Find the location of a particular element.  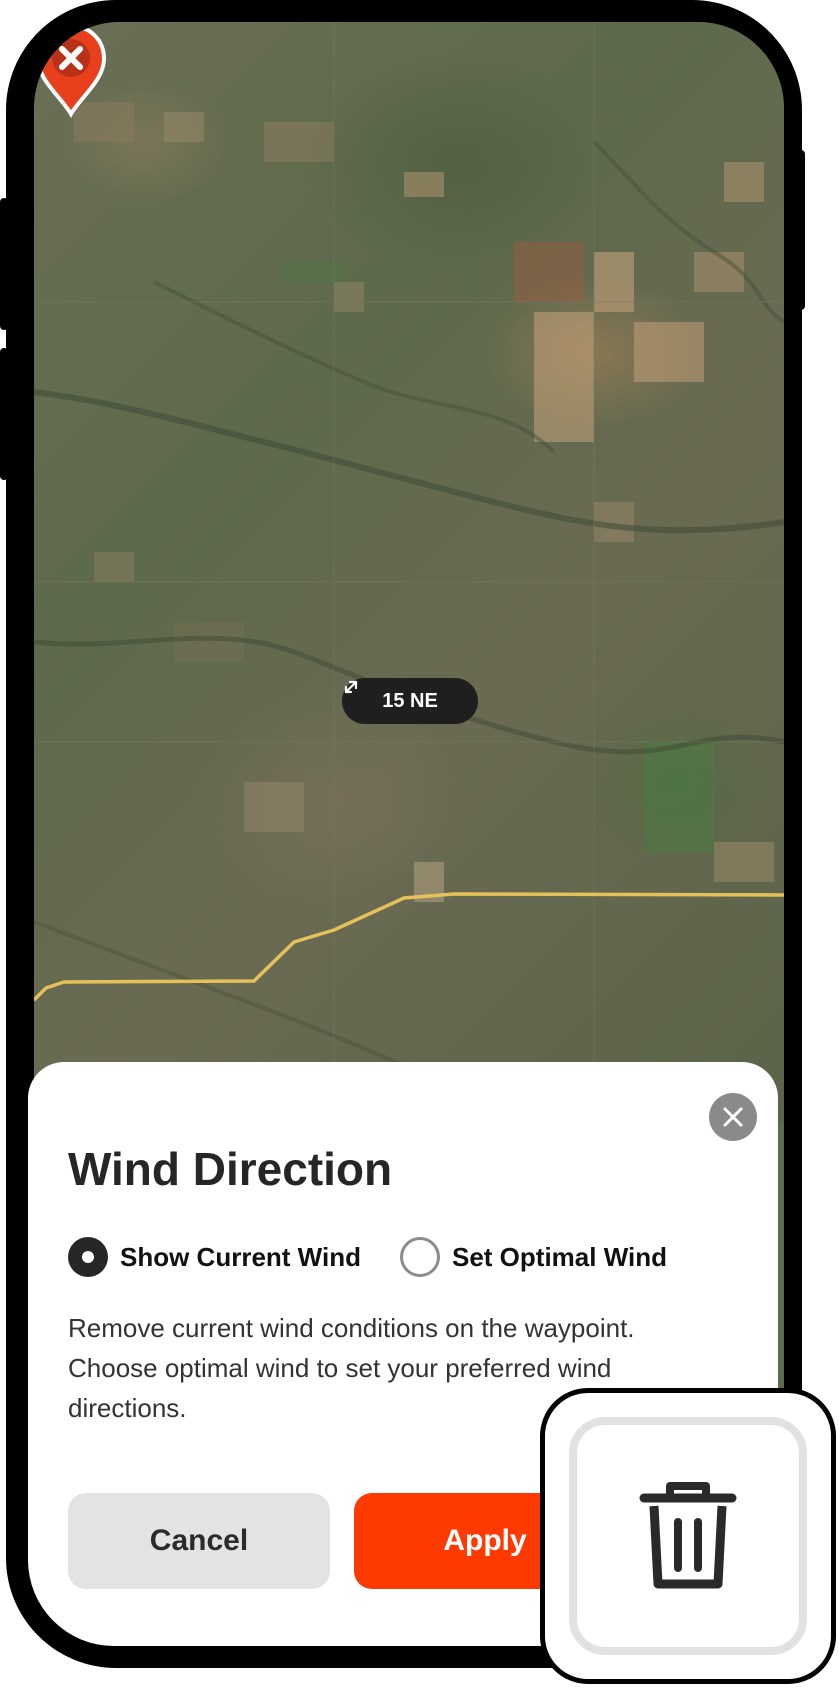

close-icon is located at coordinates (733, 1117).